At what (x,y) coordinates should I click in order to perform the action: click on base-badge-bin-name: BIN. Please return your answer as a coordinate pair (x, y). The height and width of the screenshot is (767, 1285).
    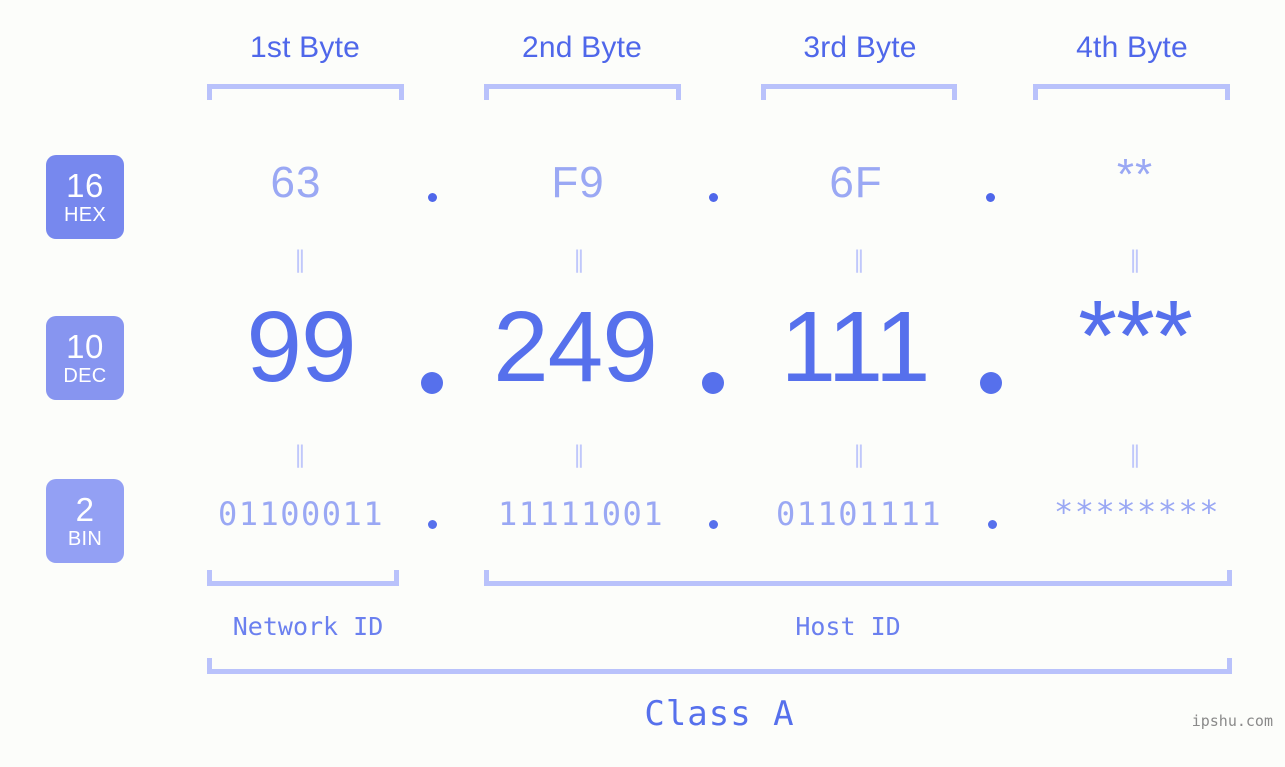
    Looking at the image, I should click on (85, 539).